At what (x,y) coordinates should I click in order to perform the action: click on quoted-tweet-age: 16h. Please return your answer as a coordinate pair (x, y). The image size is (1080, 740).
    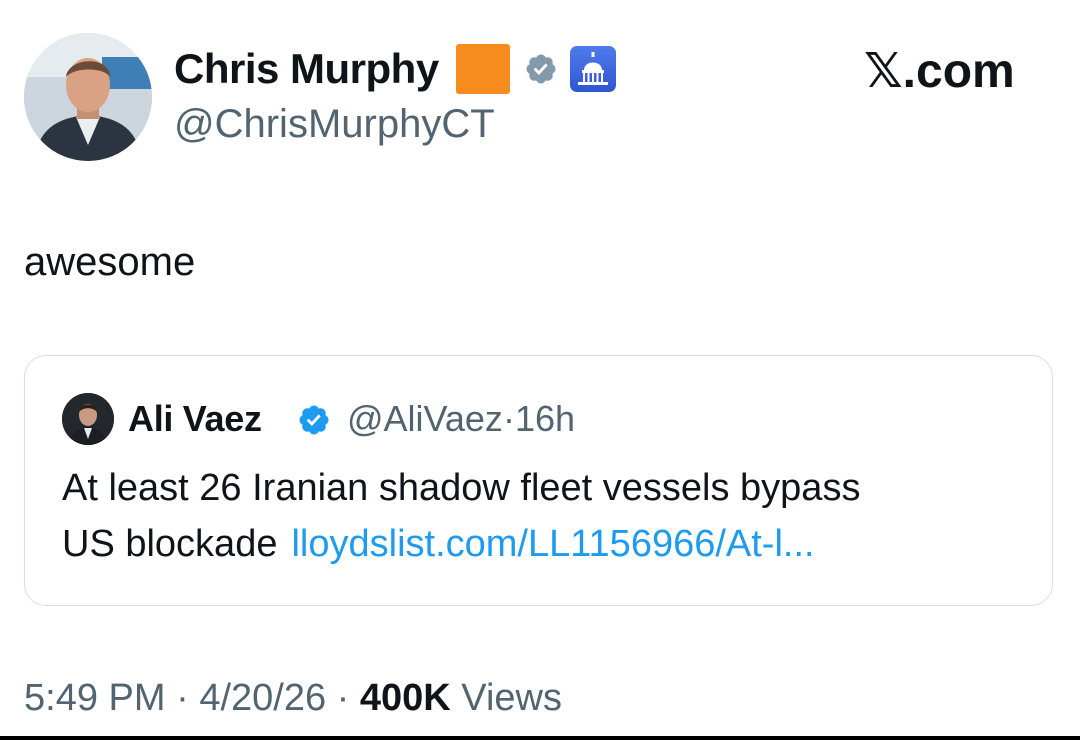
    Looking at the image, I should click on (545, 418).